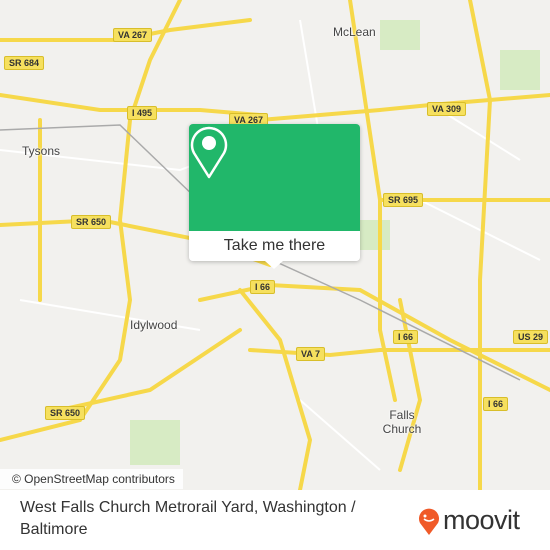 This screenshot has width=550, height=550. I want to click on moovit-logo: moovit, so click(469, 520).